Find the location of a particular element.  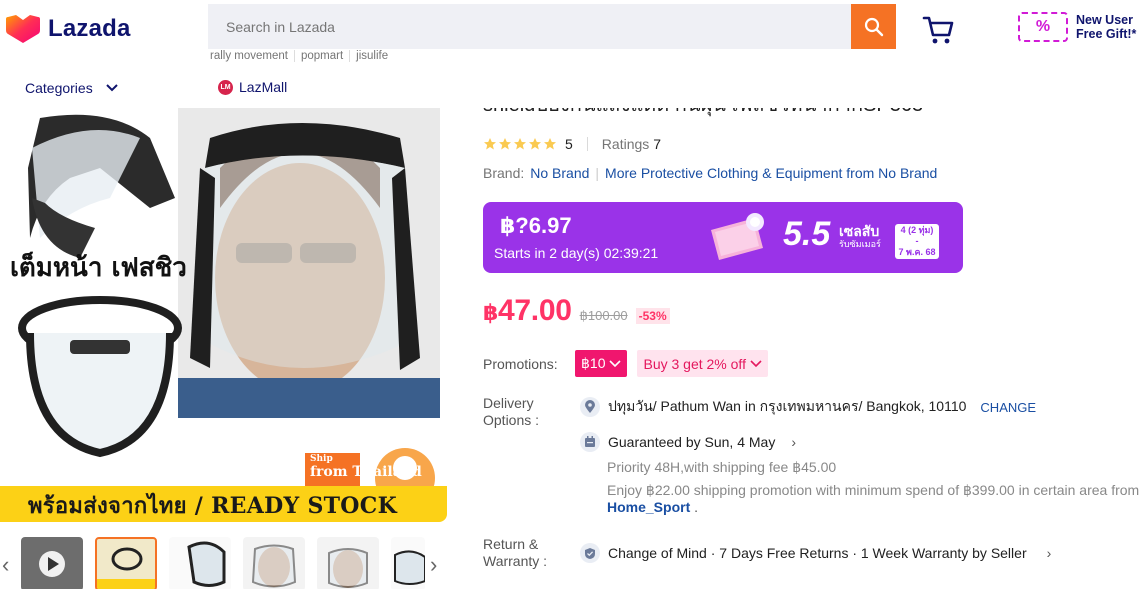

campaign-thai-sub: รับซัมเมอร์ is located at coordinates (860, 244).